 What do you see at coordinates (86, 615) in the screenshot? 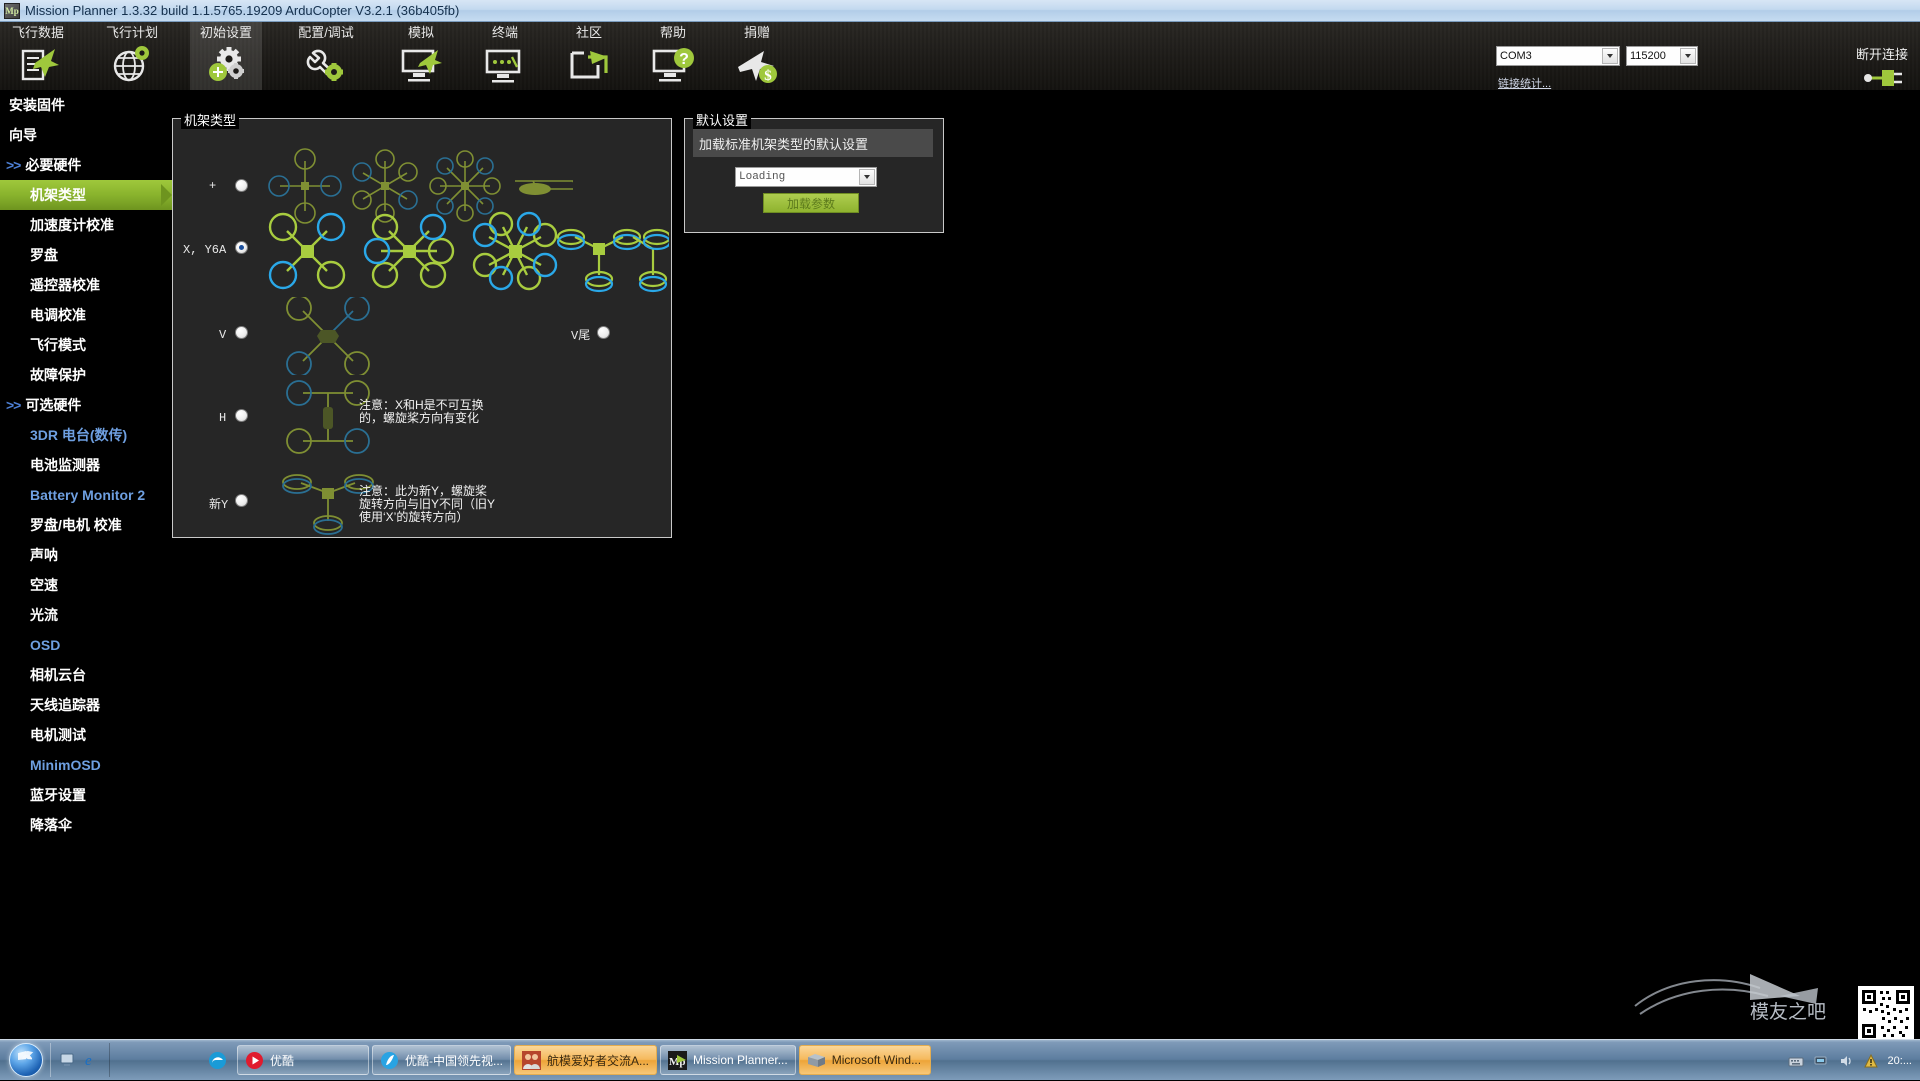
I see `sidebar-item-17: 光流` at bounding box center [86, 615].